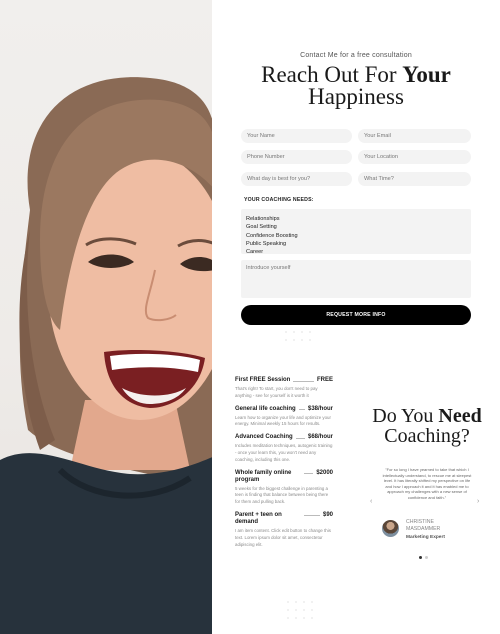 Image resolution: width=500 pixels, height=634 pixels. I want to click on pager-dot-active, so click(420, 557).